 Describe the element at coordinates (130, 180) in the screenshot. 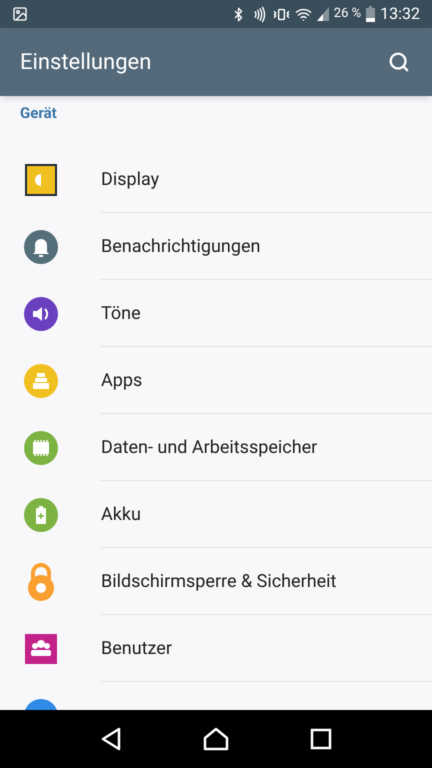

I see `settings-item-label: Display` at that location.